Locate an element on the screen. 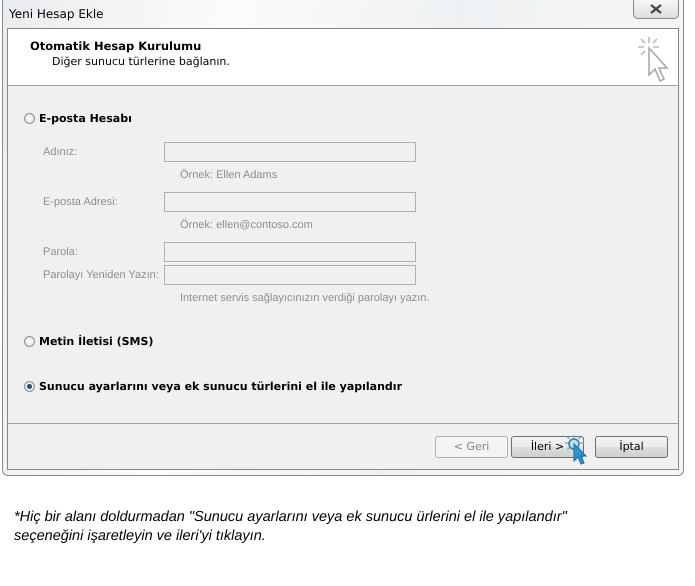  hint-text: Internet servis sağlayıcınızın verdiği parolayı yazın. is located at coordinates (304, 298).